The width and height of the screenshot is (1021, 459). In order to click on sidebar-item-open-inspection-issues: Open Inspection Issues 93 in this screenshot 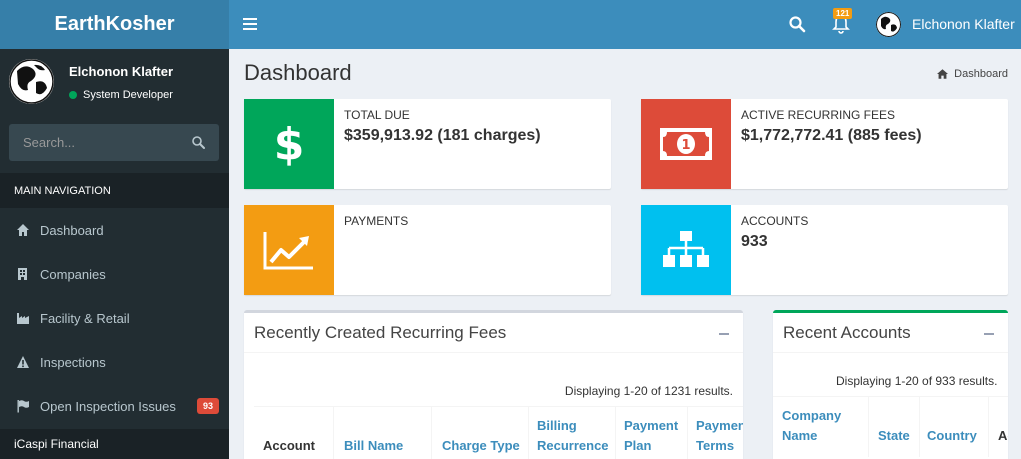, I will do `click(114, 406)`.